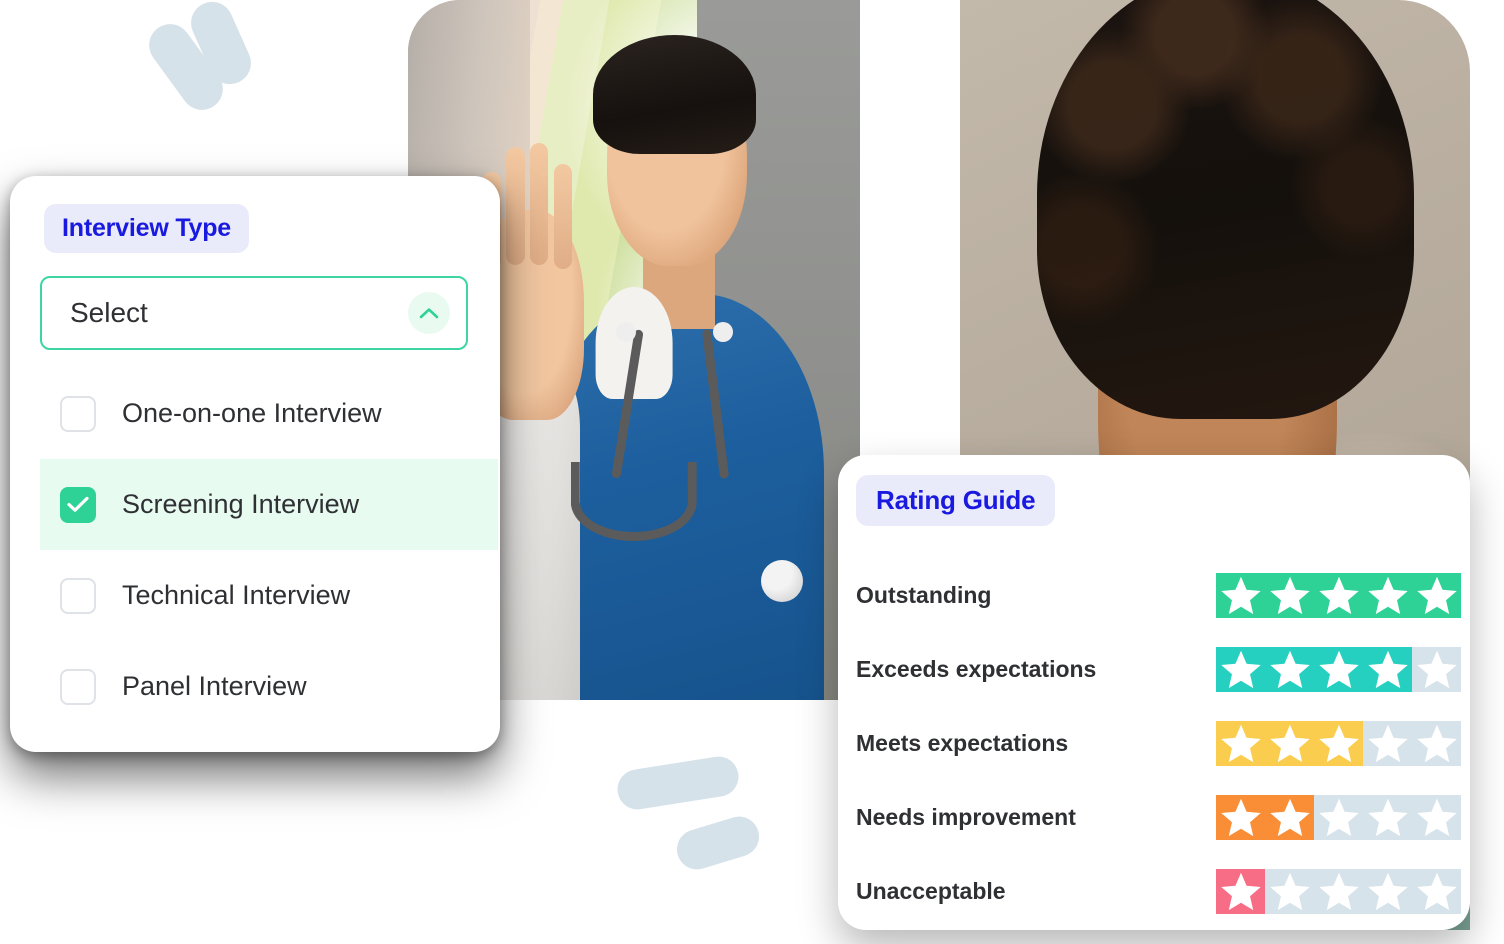  I want to click on rating-level-label: Meets expectations, so click(962, 742).